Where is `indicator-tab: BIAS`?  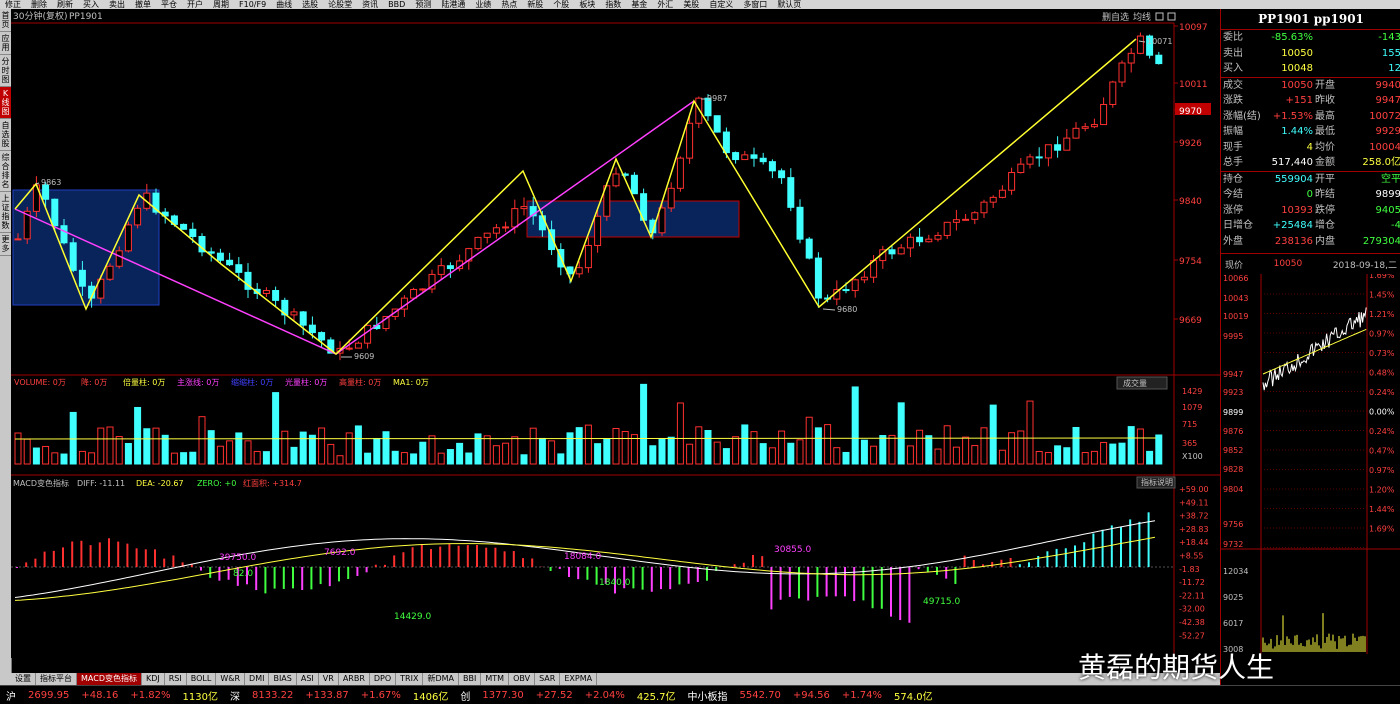
indicator-tab: BIAS is located at coordinates (283, 679).